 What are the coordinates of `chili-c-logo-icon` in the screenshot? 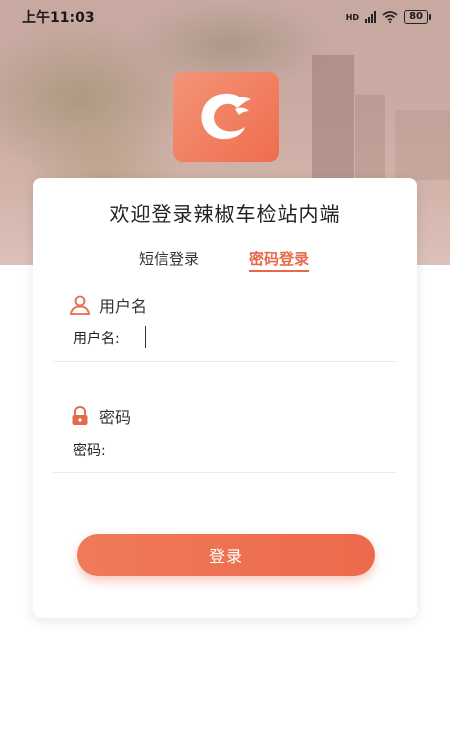 It's located at (226, 116).